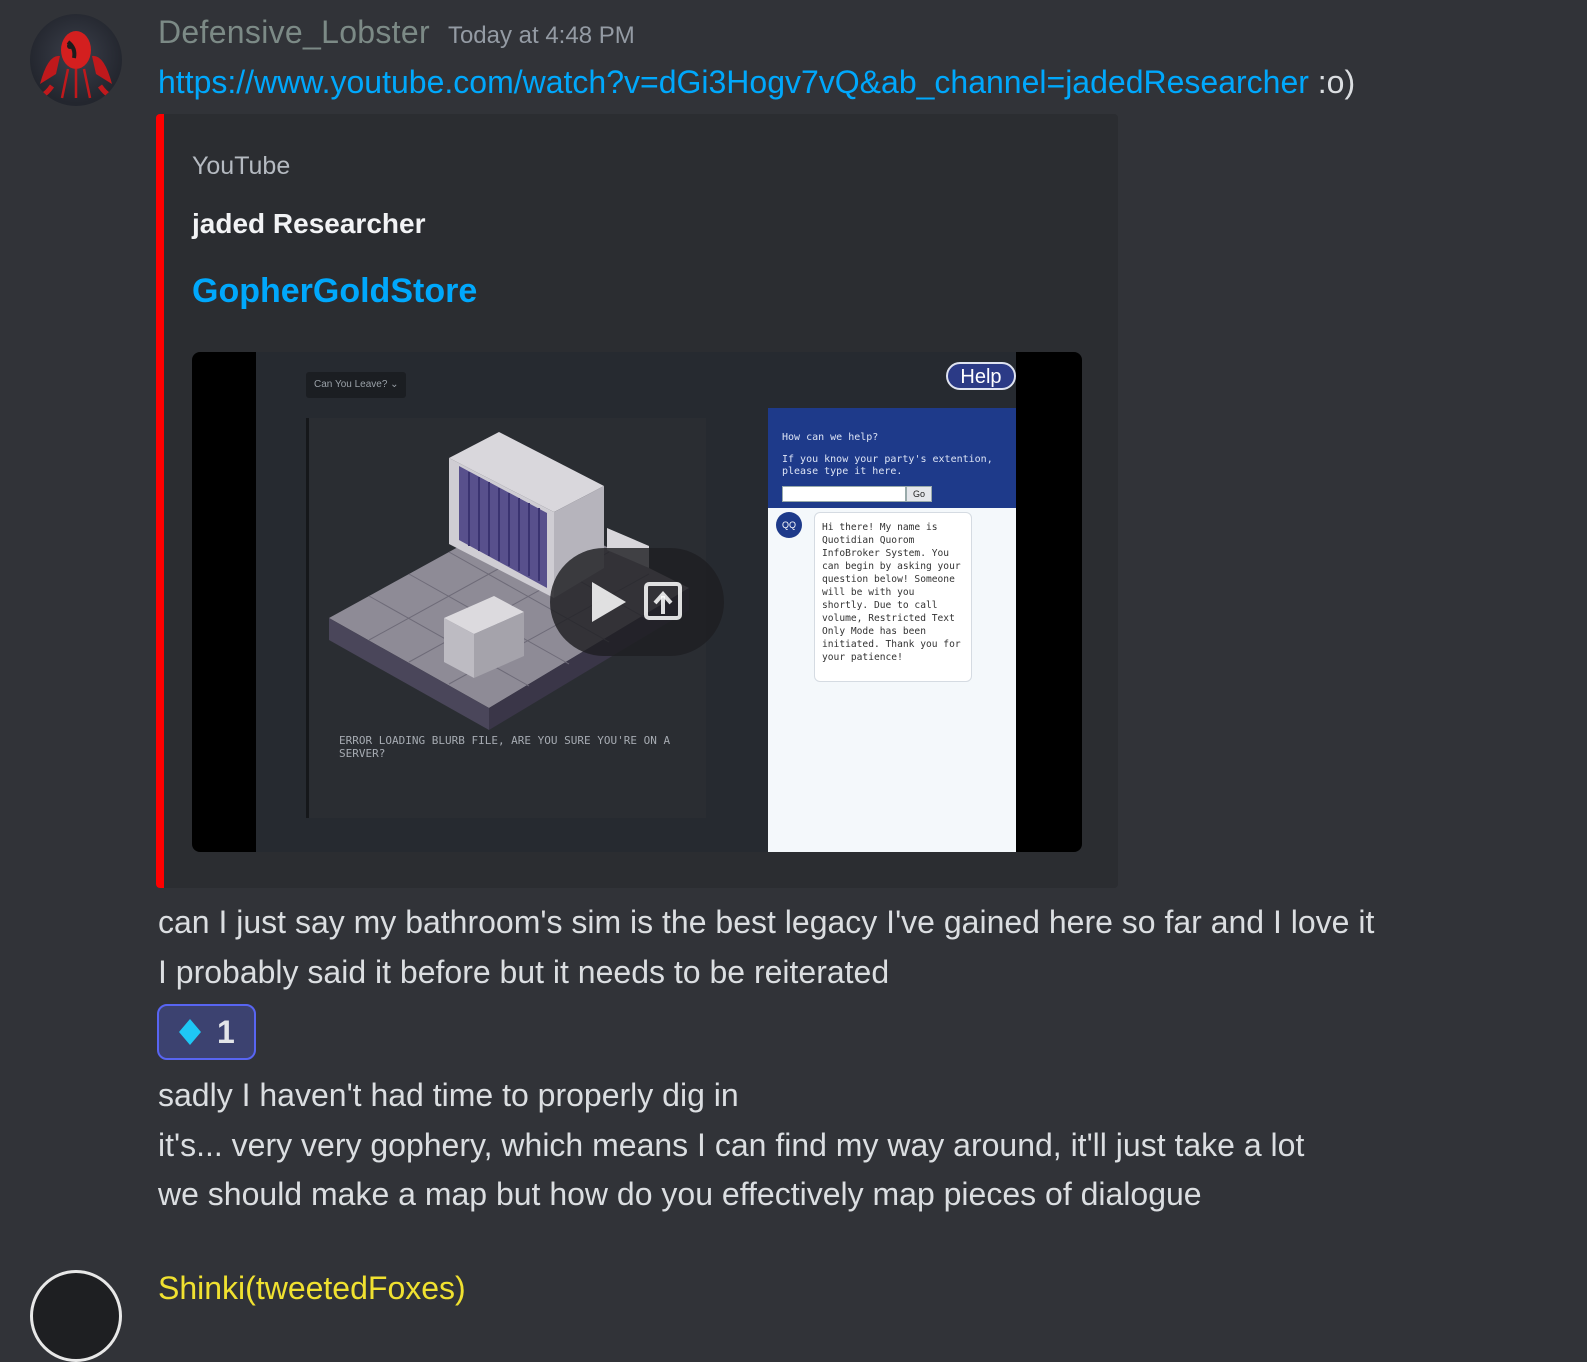 The image size is (1587, 1362). I want to click on embed-author: jaded Researcher, so click(308, 224).